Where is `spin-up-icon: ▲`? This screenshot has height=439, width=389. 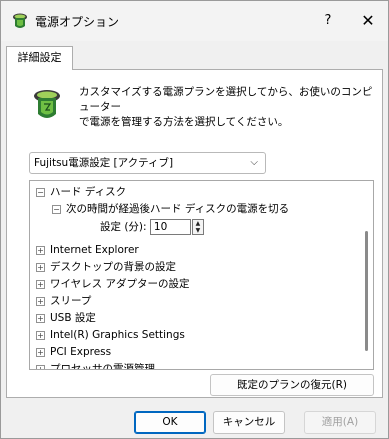 spin-up-icon: ▲ is located at coordinates (198, 223).